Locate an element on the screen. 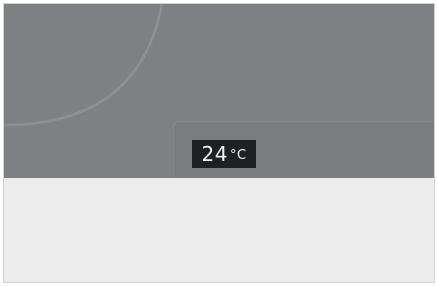  temperature-readout: 24 °C is located at coordinates (224, 154).